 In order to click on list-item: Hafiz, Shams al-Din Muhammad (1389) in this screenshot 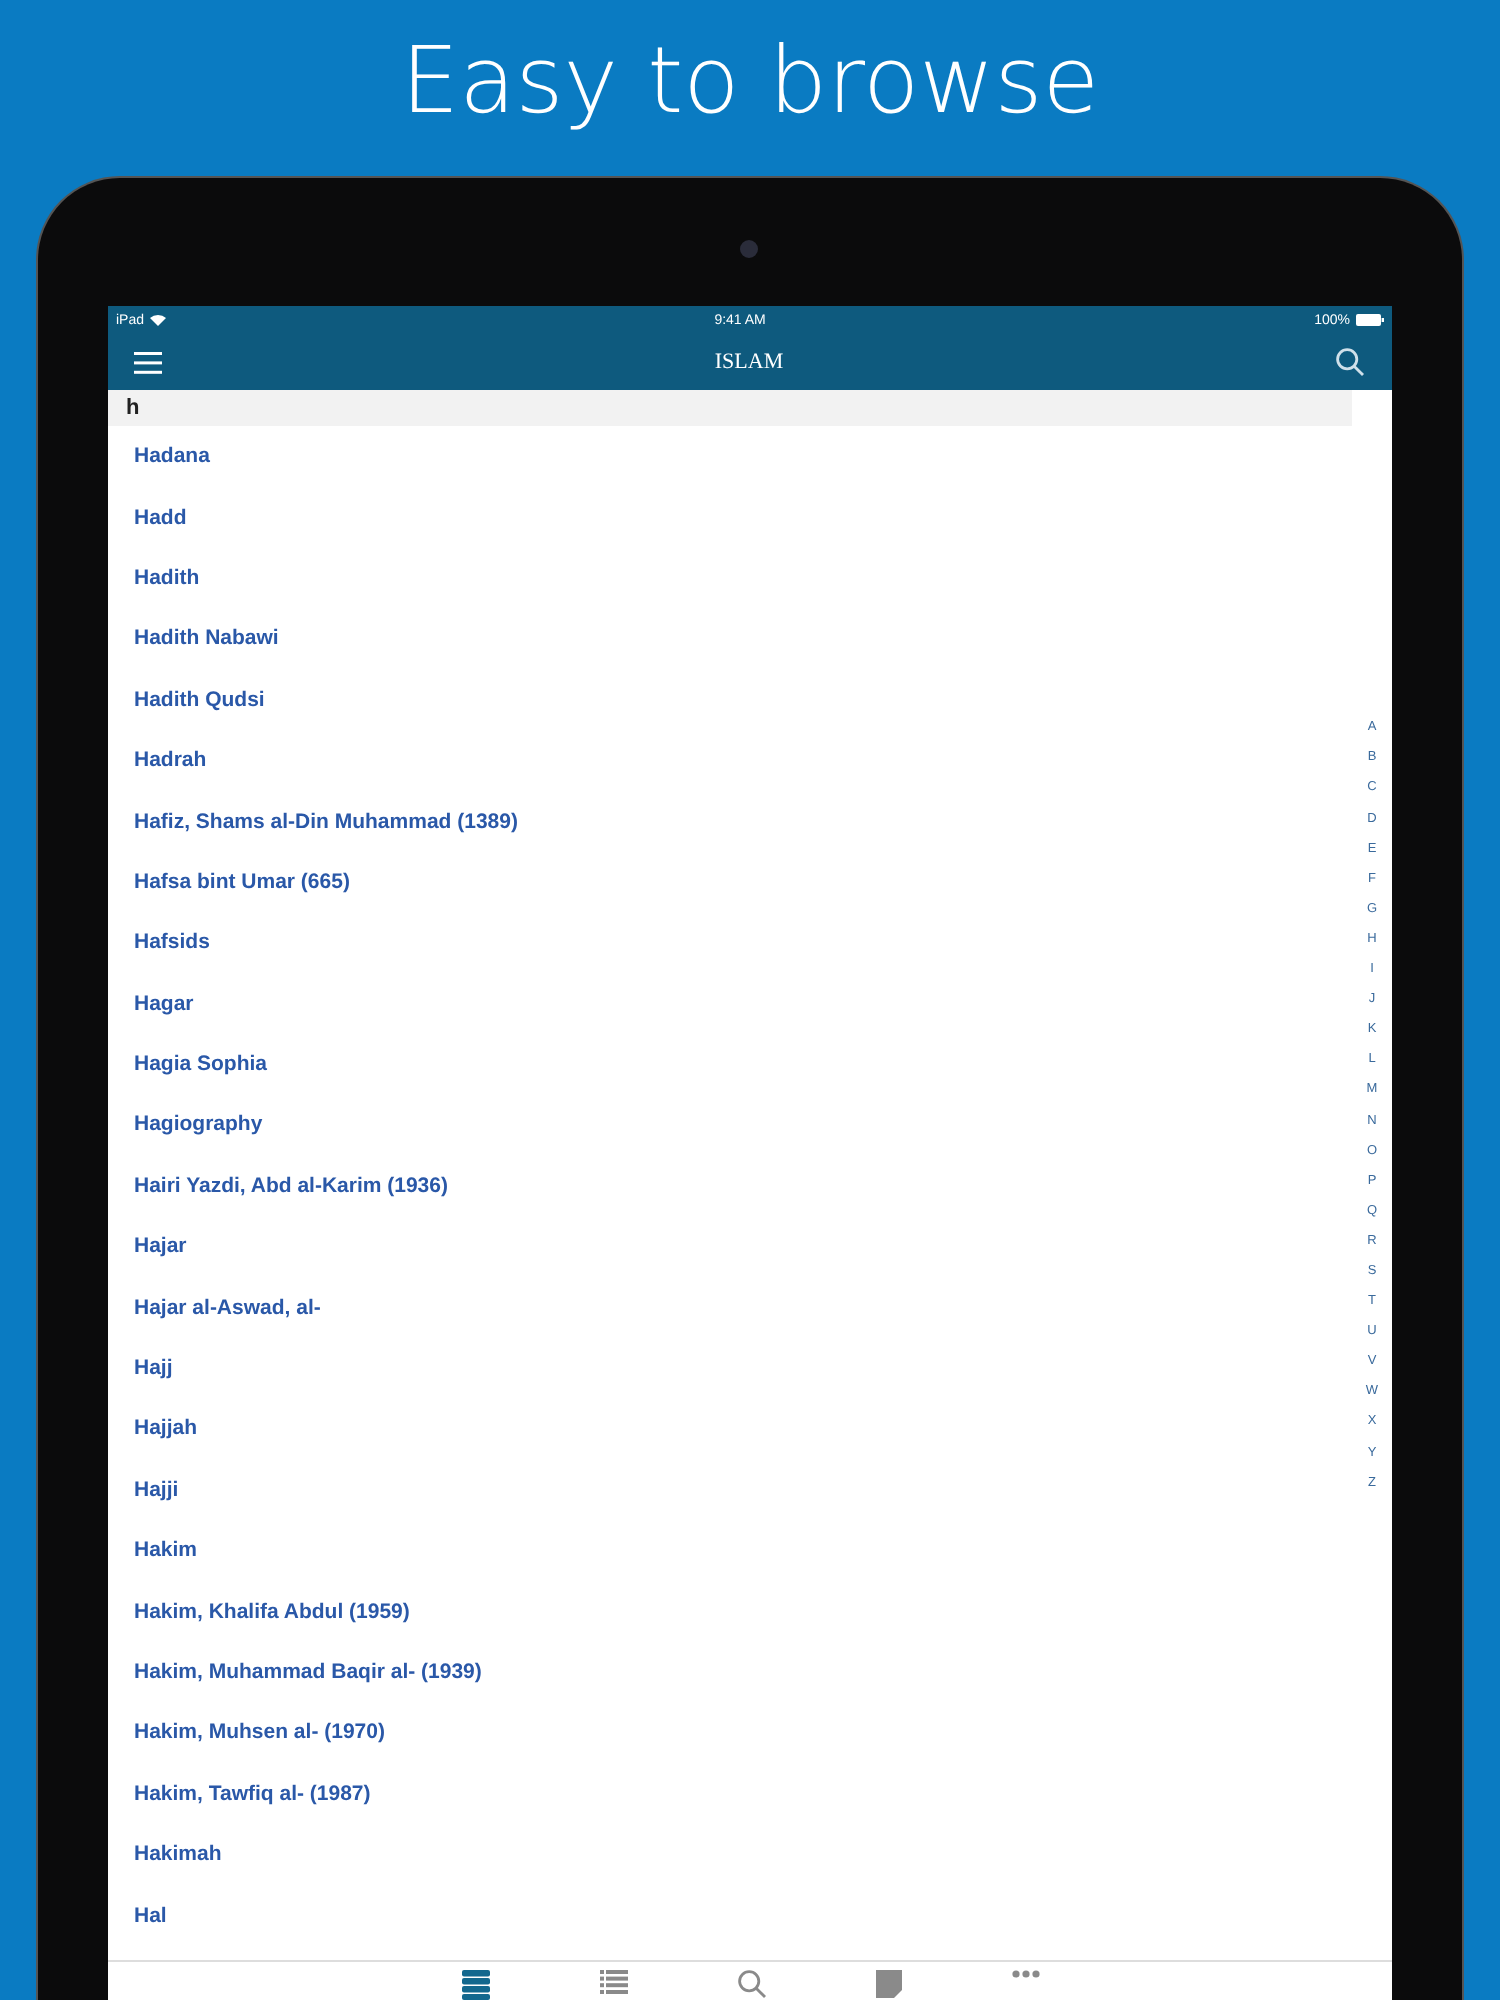, I will do `click(730, 821)`.